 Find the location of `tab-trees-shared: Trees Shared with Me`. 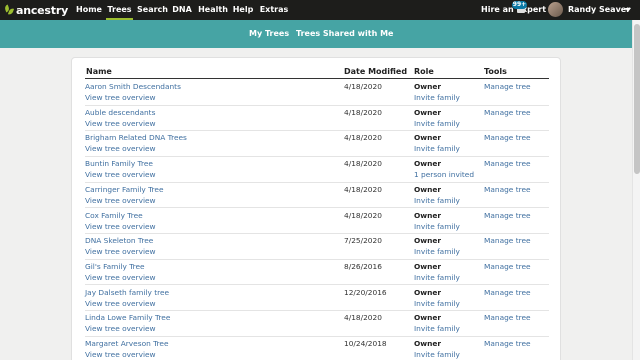

tab-trees-shared: Trees Shared with Me is located at coordinates (344, 34).